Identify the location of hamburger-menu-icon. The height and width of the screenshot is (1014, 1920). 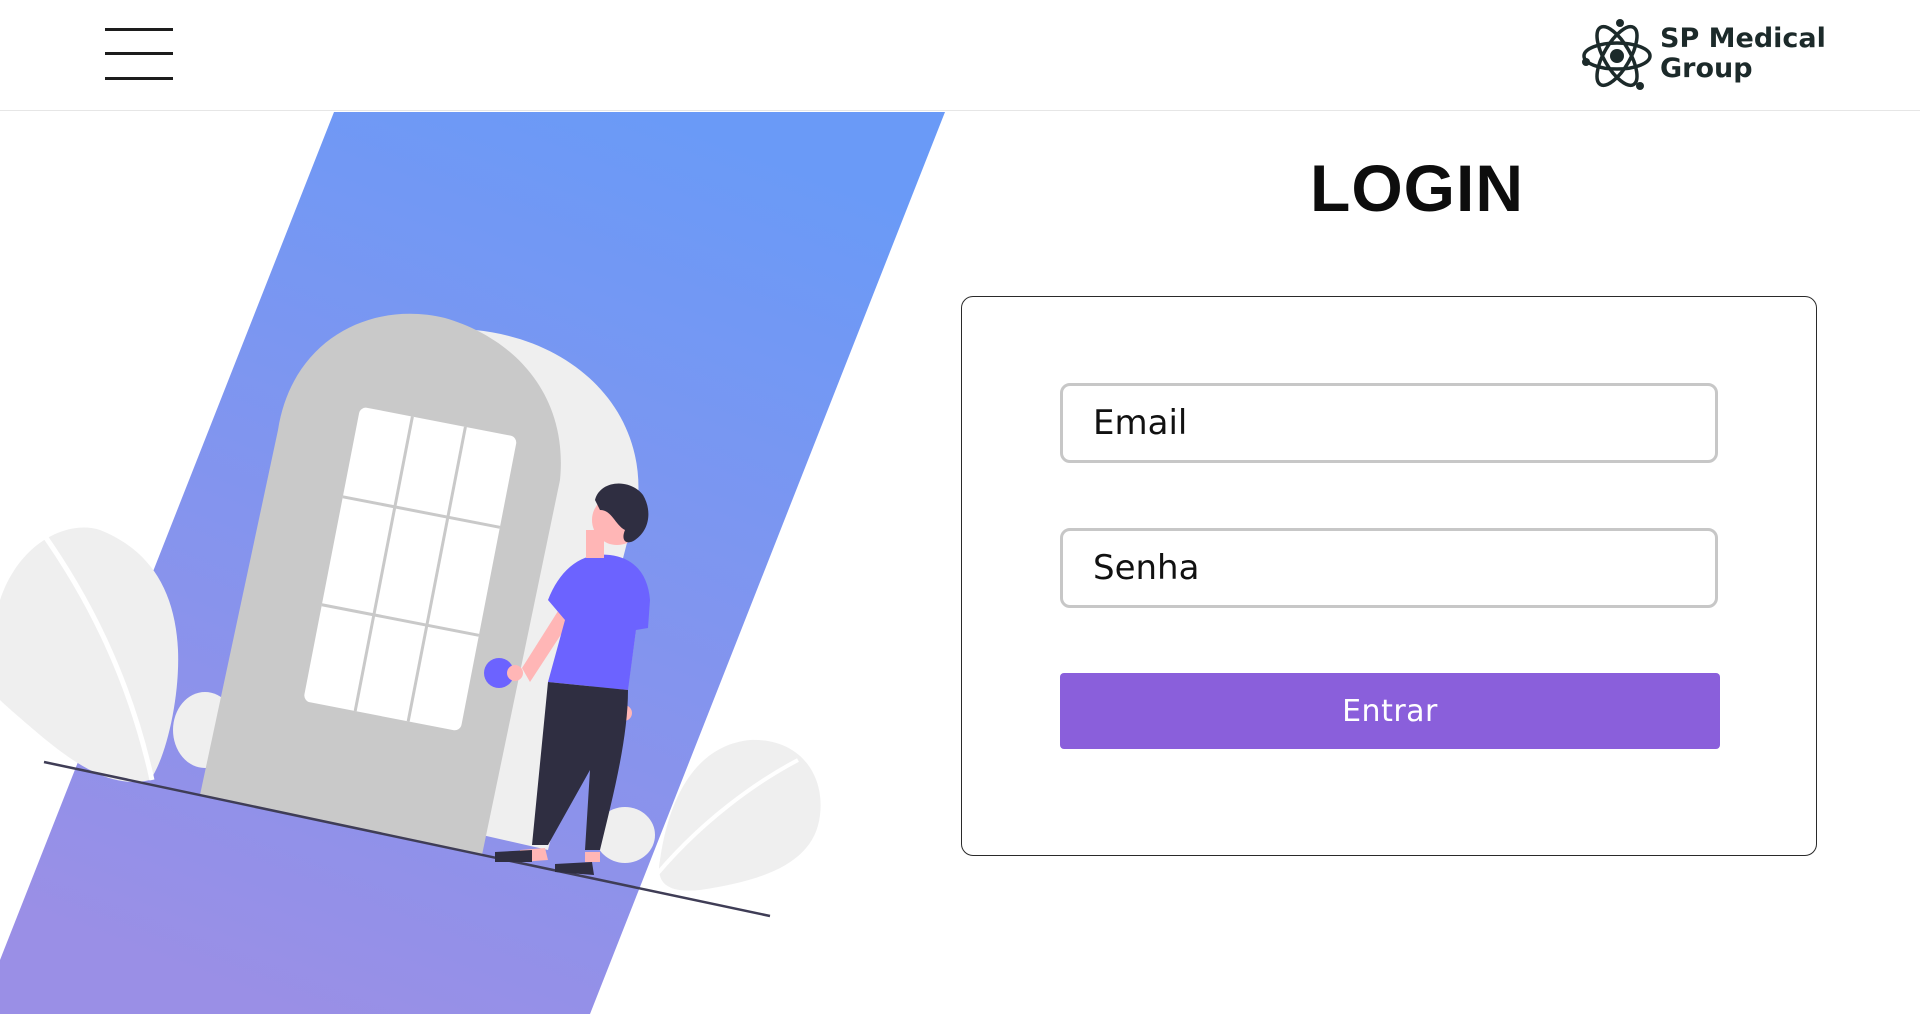
(139, 54).